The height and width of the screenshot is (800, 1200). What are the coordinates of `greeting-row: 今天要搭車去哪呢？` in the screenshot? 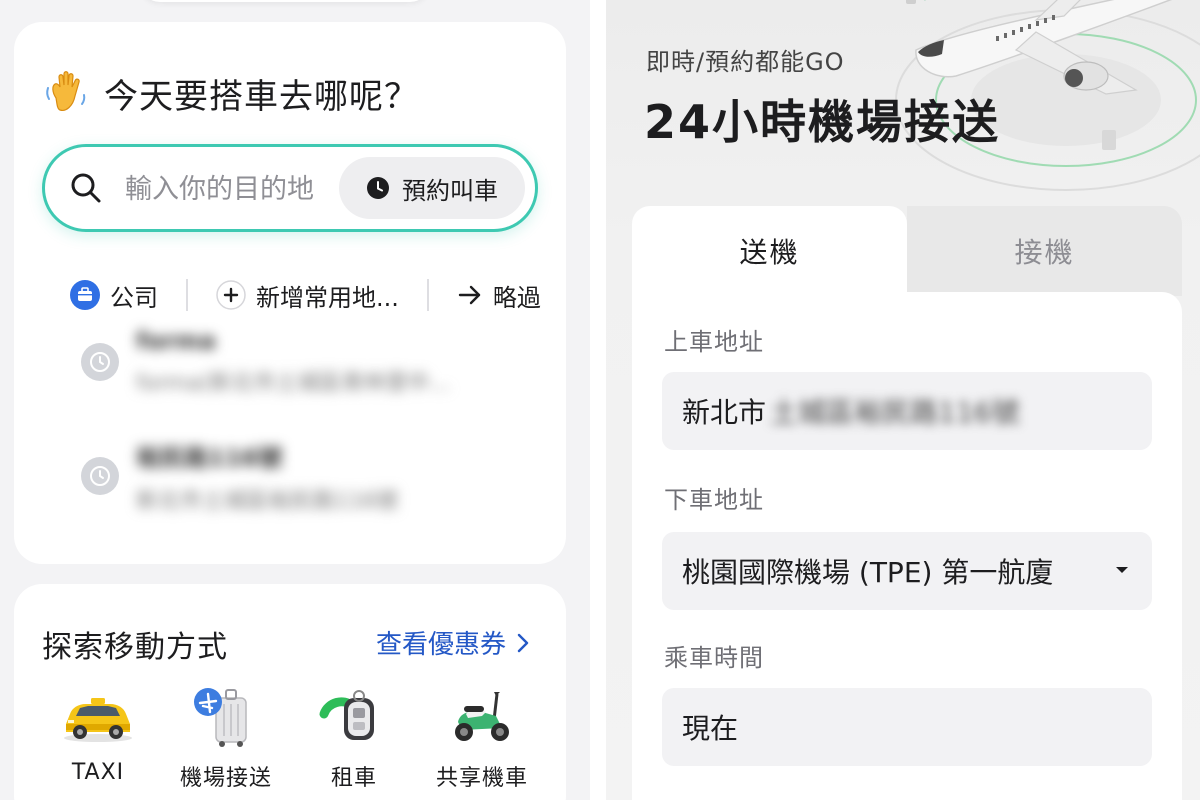 It's located at (230, 93).